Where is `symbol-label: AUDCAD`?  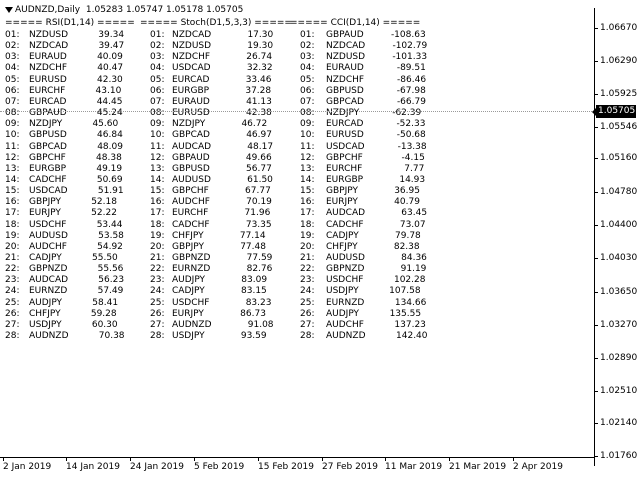 symbol-label: AUDCAD is located at coordinates (49, 280).